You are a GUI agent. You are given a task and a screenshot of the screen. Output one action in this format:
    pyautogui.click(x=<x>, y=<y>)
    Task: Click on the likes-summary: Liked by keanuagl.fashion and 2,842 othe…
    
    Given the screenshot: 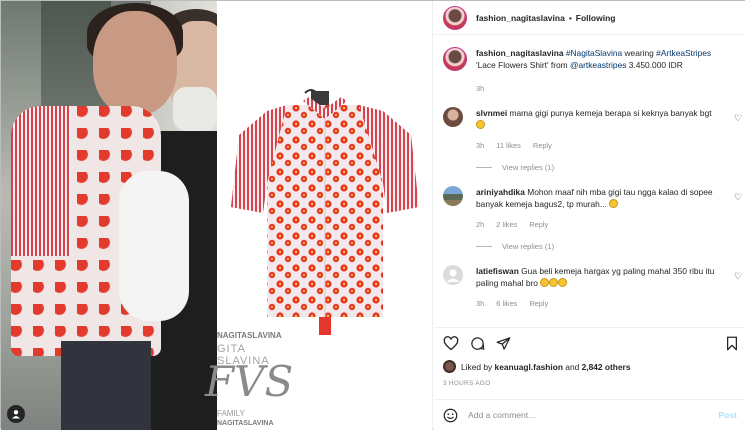 What is the action you would take?
    pyautogui.click(x=536, y=366)
    